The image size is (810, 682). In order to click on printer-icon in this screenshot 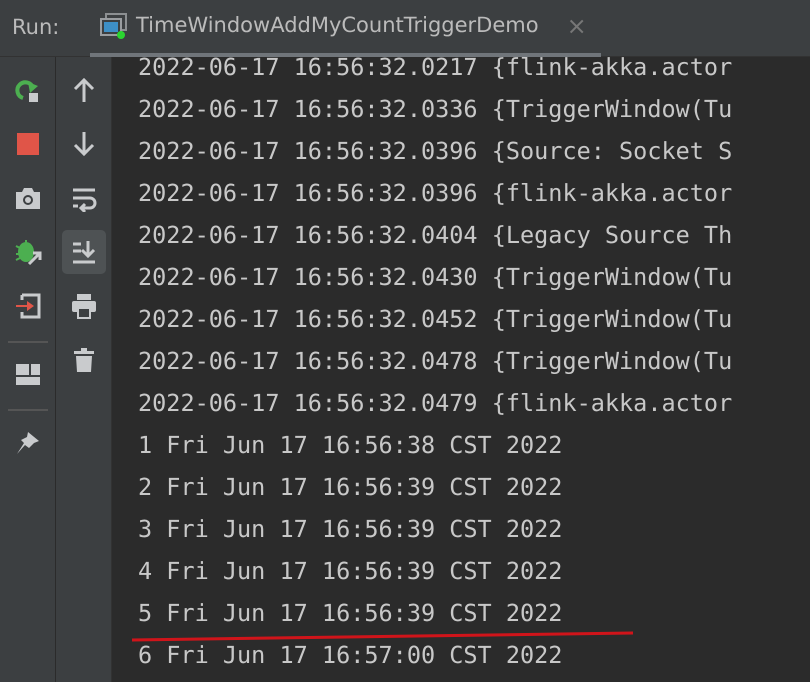, I will do `click(84, 306)`.